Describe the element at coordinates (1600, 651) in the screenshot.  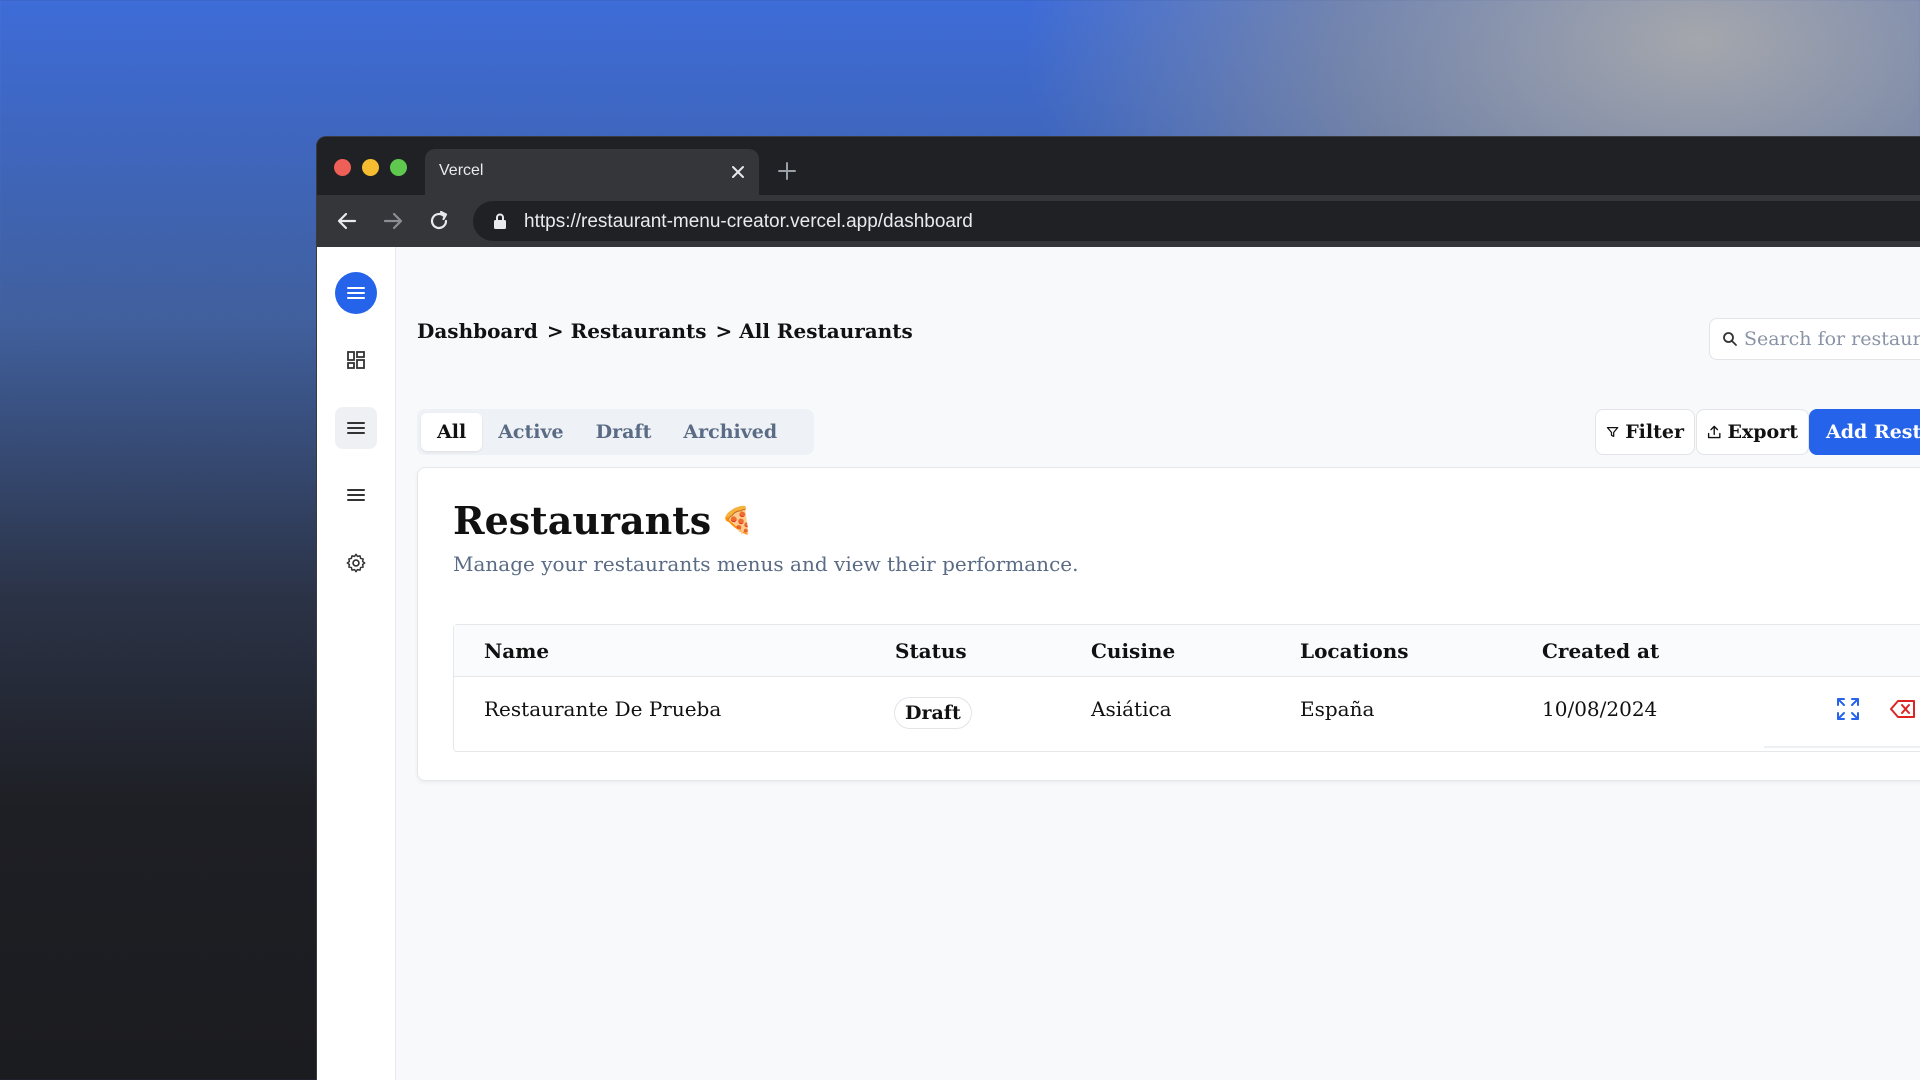
I see `column-header-created-at: Created at` at that location.